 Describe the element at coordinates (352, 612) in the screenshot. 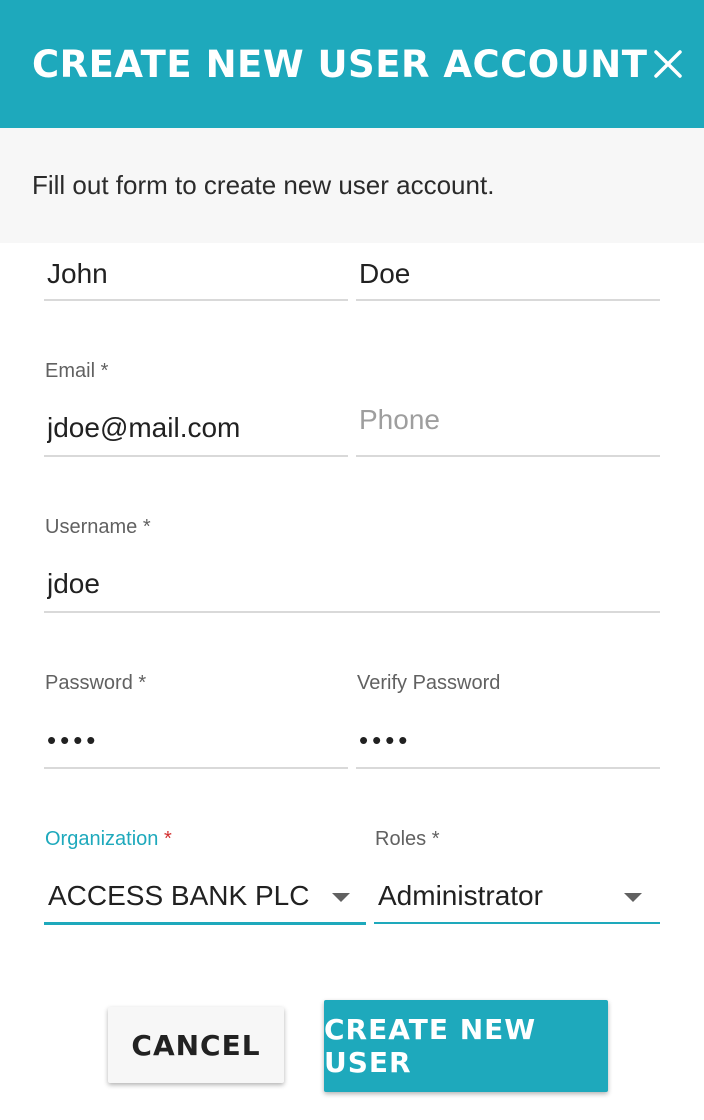

I see `username-underline` at that location.